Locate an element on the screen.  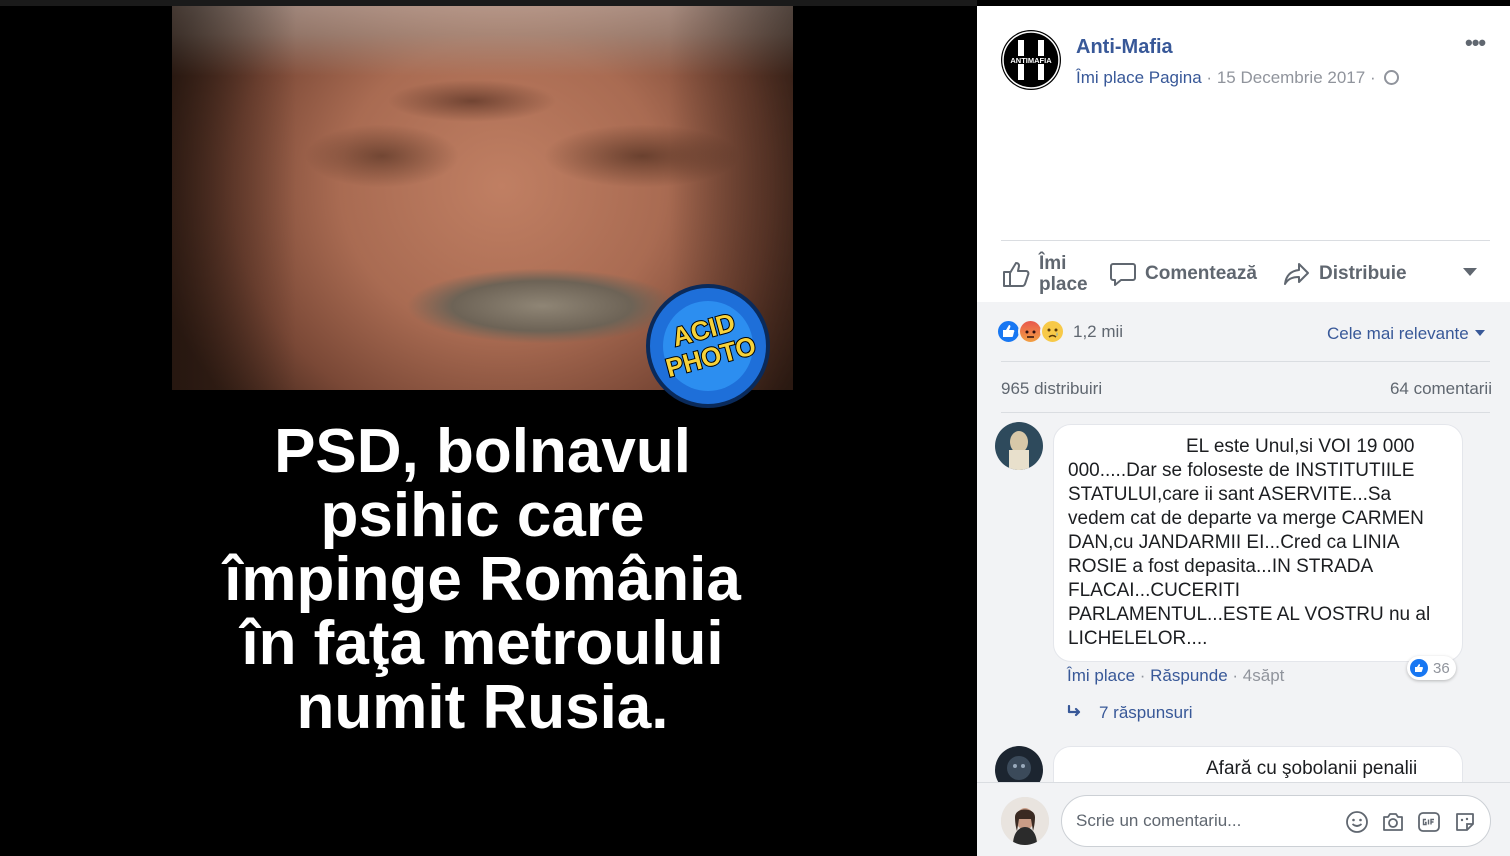
comment-icon is located at coordinates (1123, 274).